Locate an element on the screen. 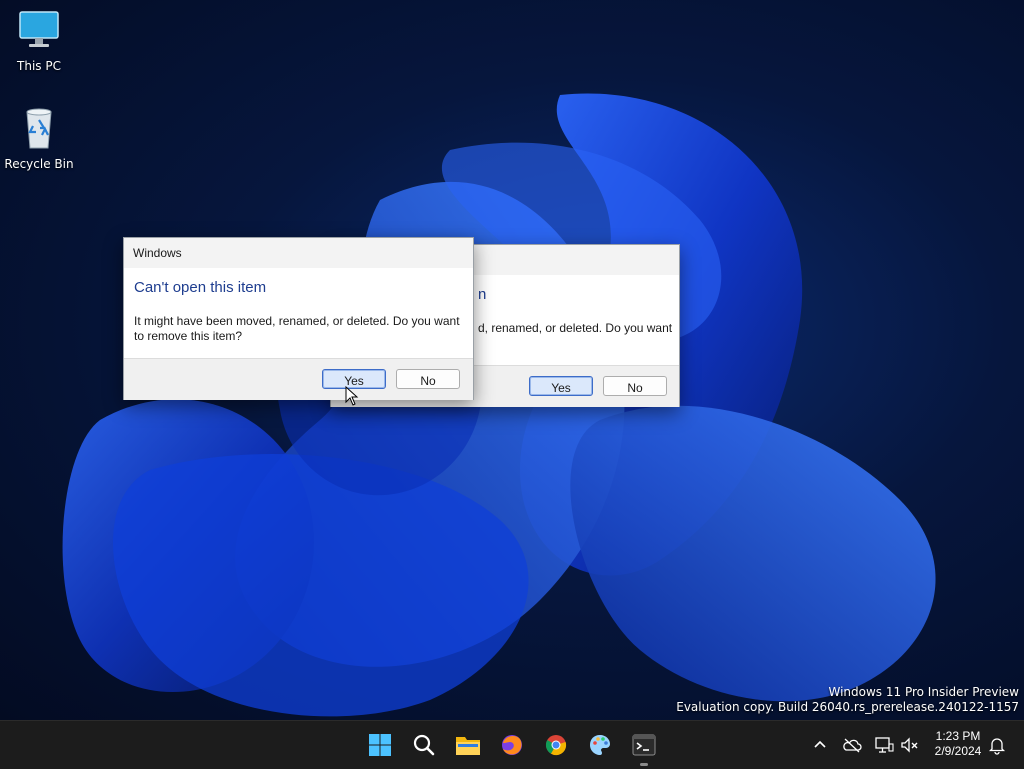  network-icon is located at coordinates (884, 745).